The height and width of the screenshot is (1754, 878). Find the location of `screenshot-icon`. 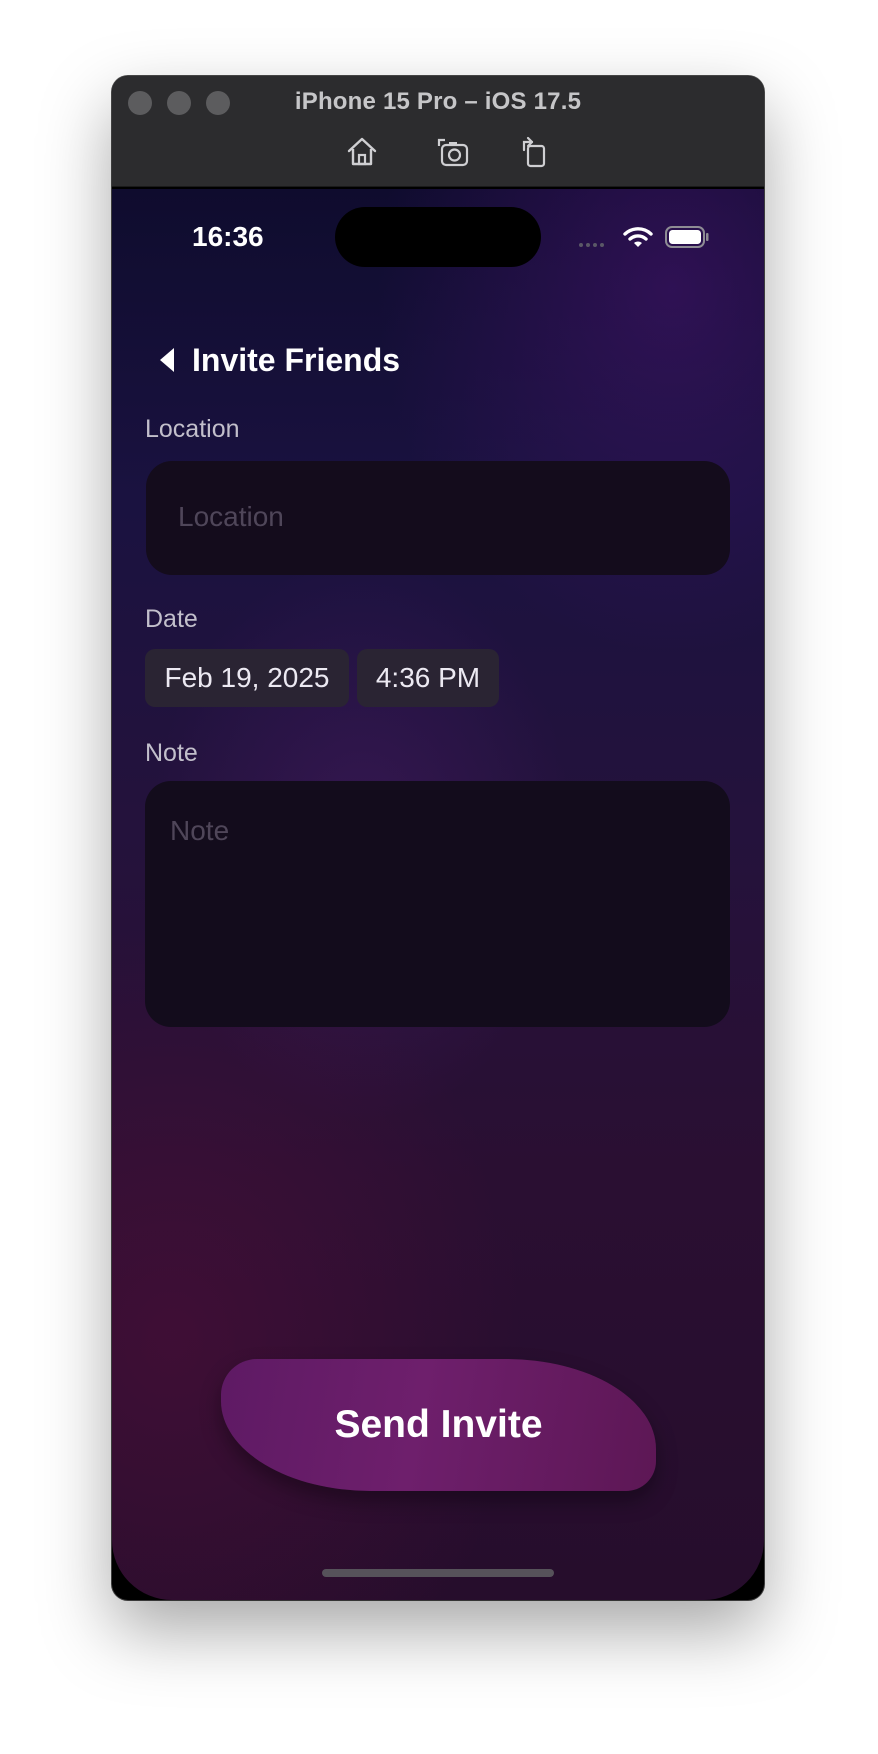

screenshot-icon is located at coordinates (453, 152).